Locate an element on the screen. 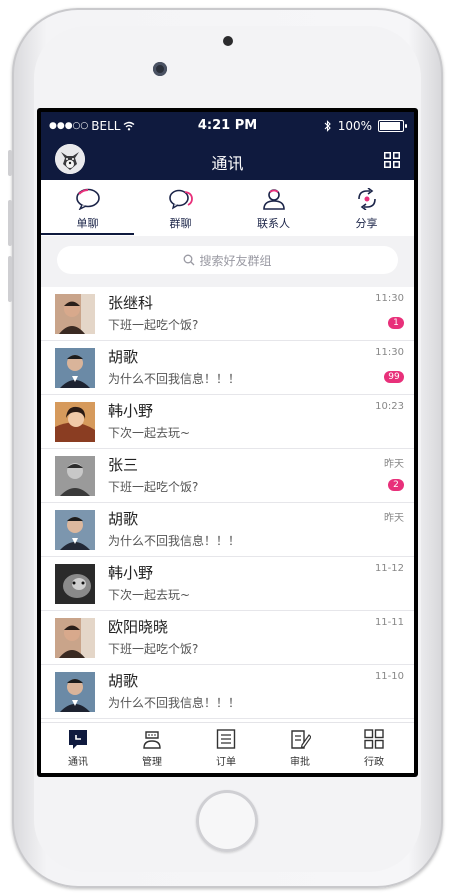 The image size is (455, 895). message-time: 11-10 is located at coordinates (389, 676).